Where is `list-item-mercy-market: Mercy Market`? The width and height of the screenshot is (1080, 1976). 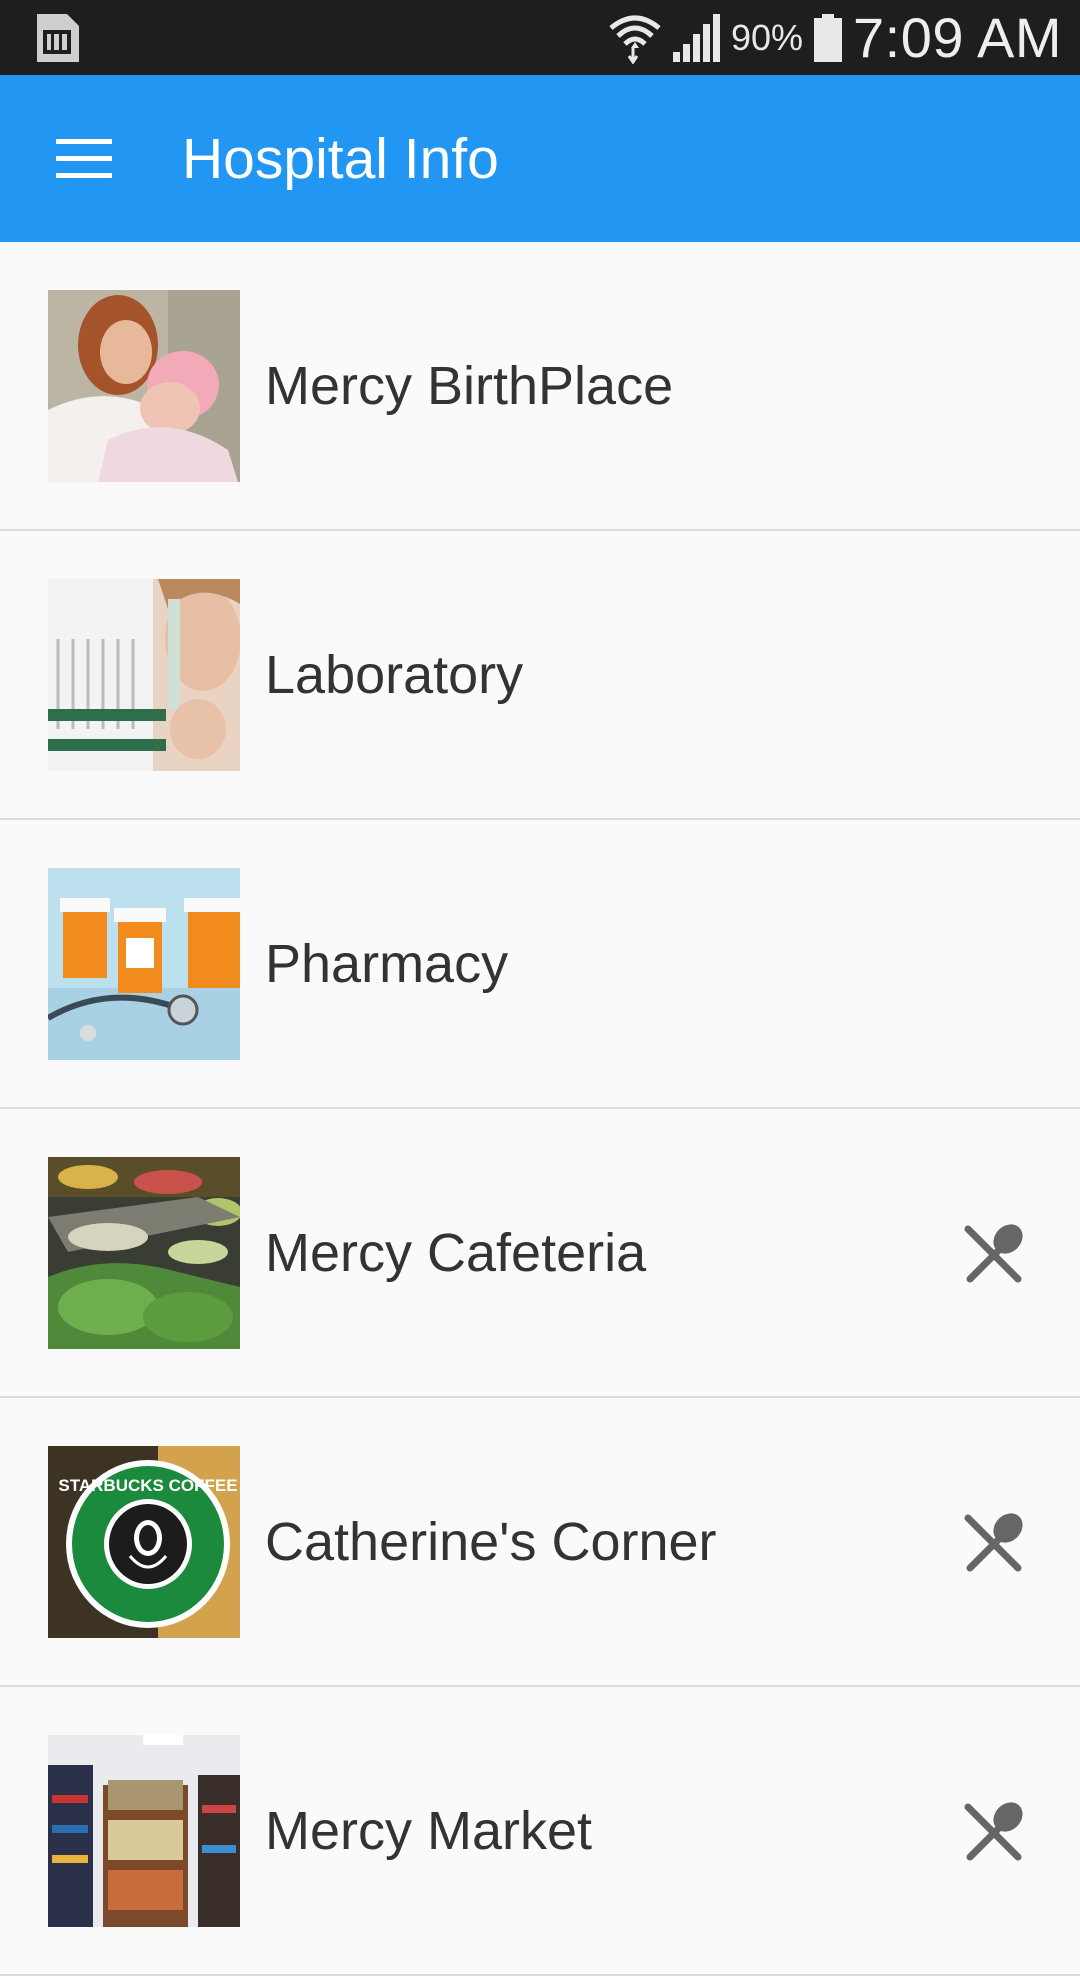 list-item-mercy-market: Mercy Market is located at coordinates (540, 1831).